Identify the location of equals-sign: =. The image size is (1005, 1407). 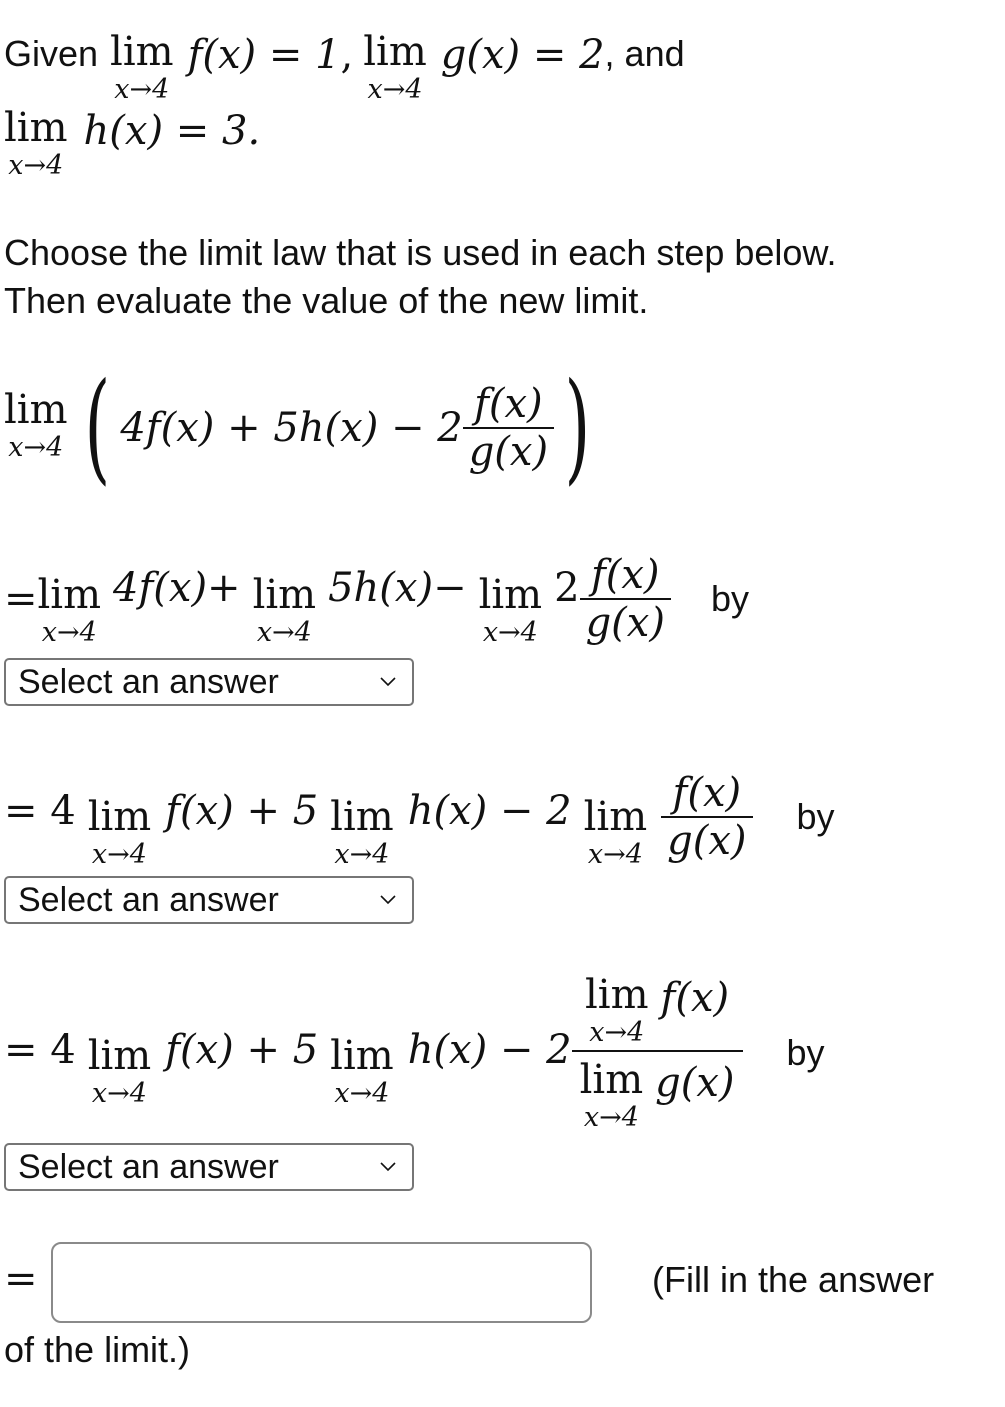
(21, 599).